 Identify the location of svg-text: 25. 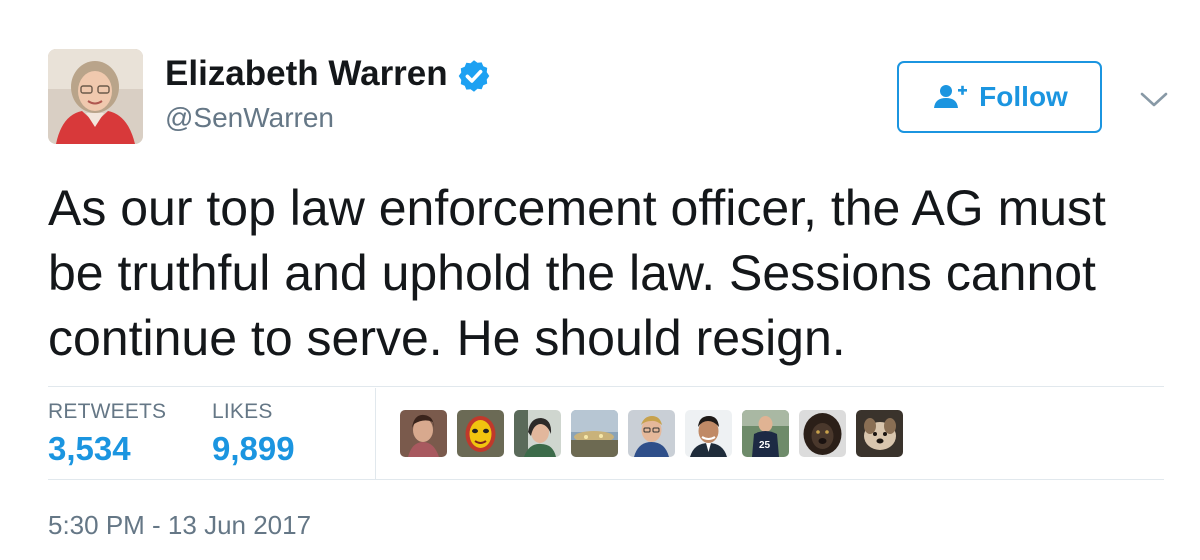
(765, 445).